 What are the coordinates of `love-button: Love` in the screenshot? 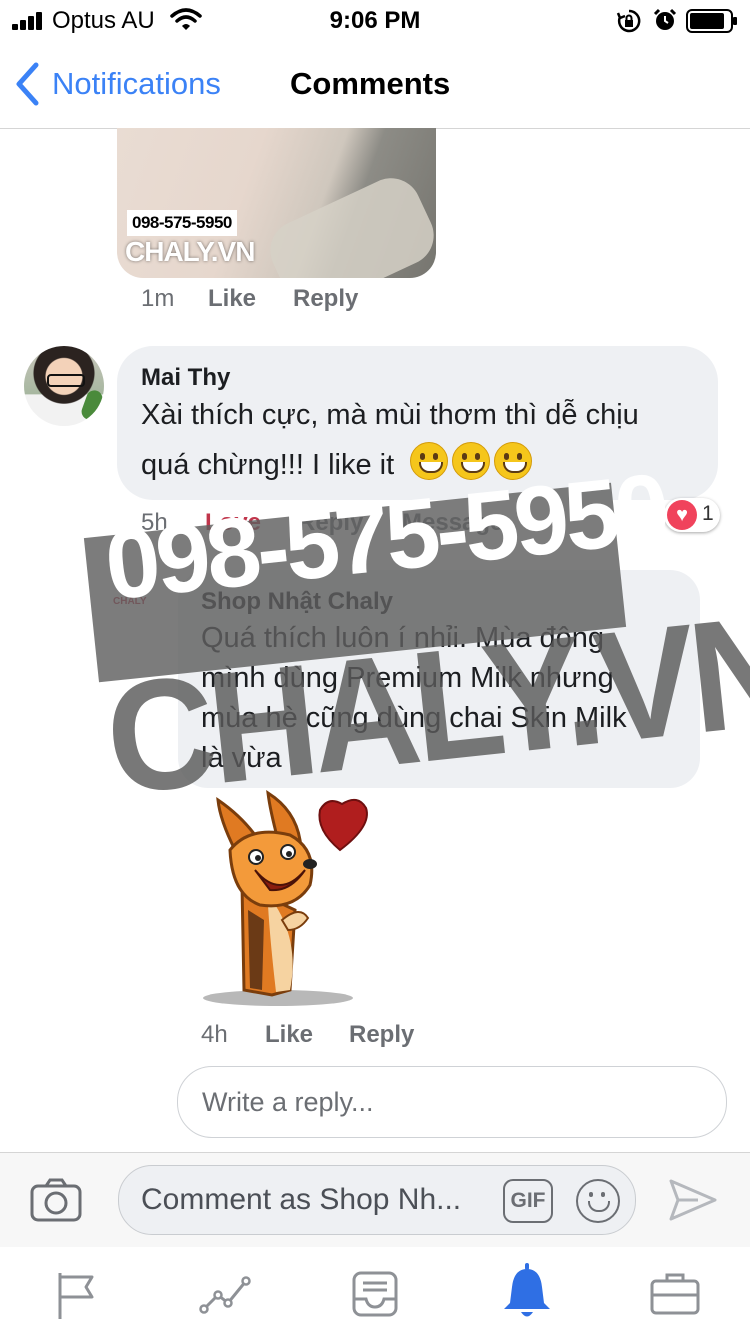 It's located at (233, 523).